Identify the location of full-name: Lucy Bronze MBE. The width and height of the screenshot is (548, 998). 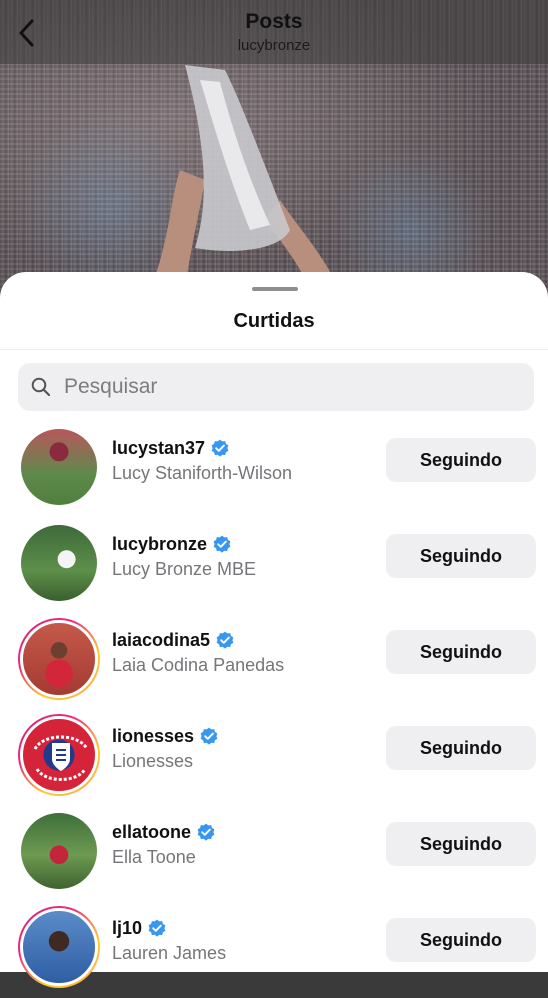
(184, 569).